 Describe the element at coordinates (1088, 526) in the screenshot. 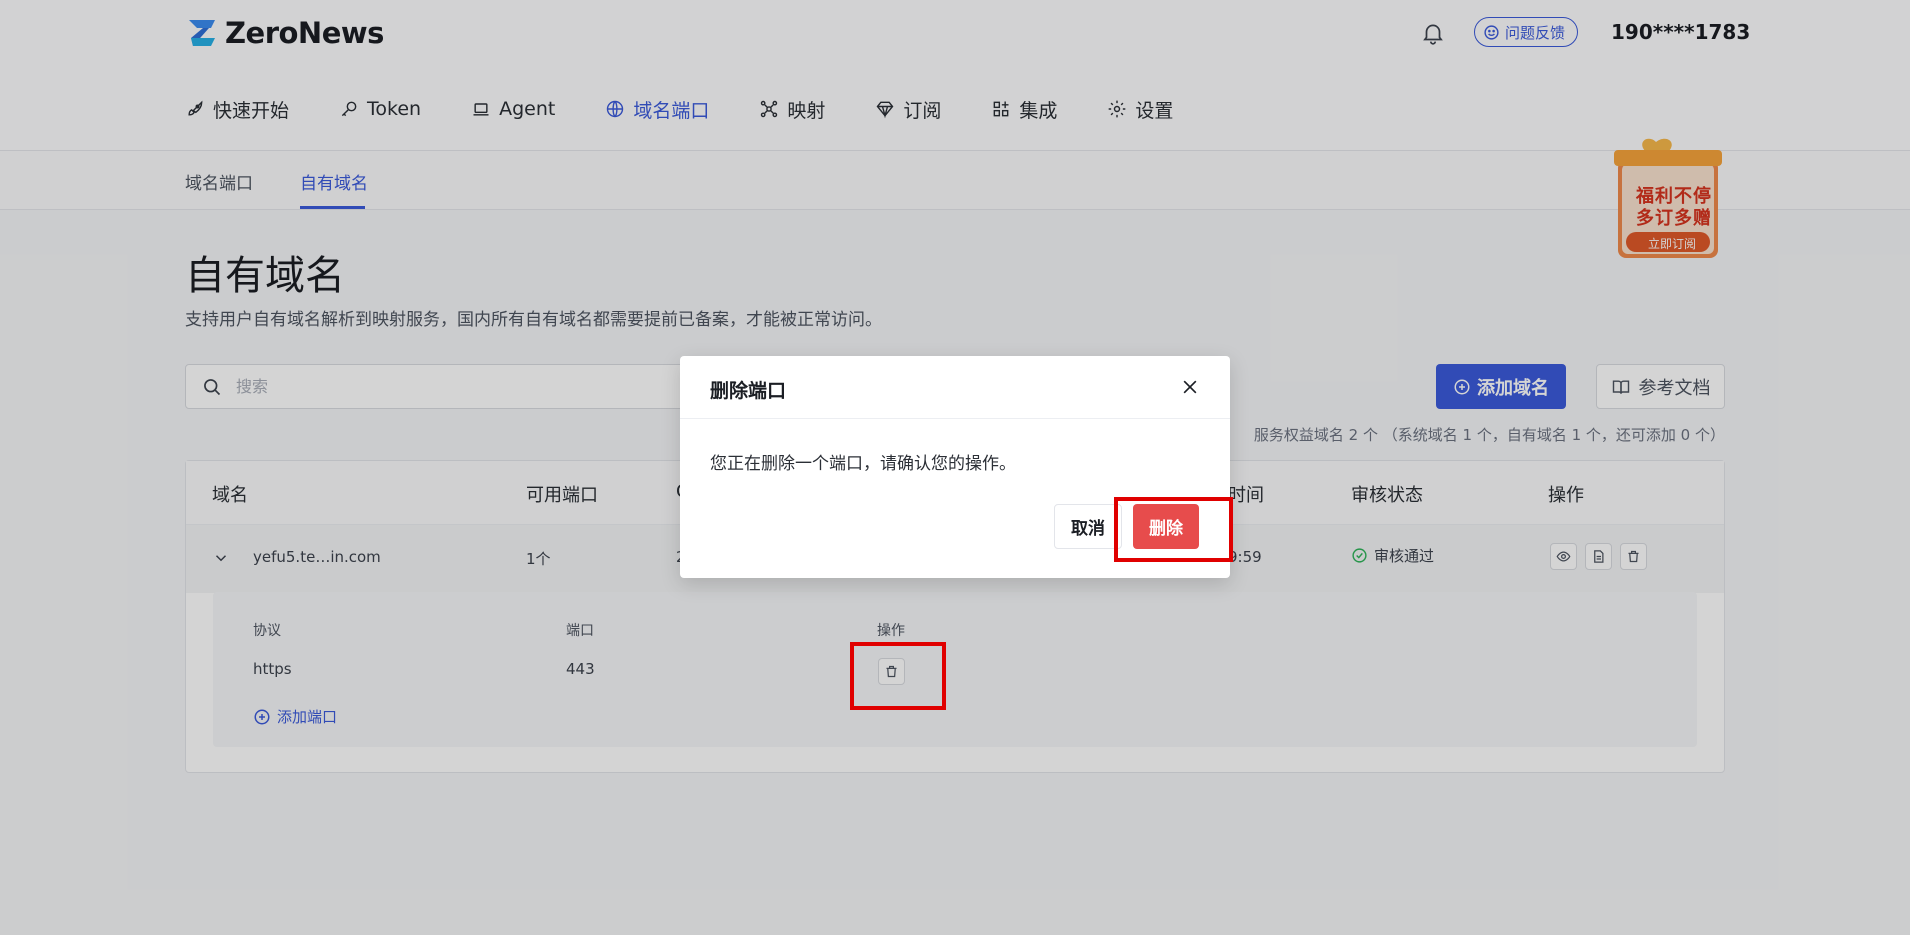

I see `cancel-button: 取消` at that location.